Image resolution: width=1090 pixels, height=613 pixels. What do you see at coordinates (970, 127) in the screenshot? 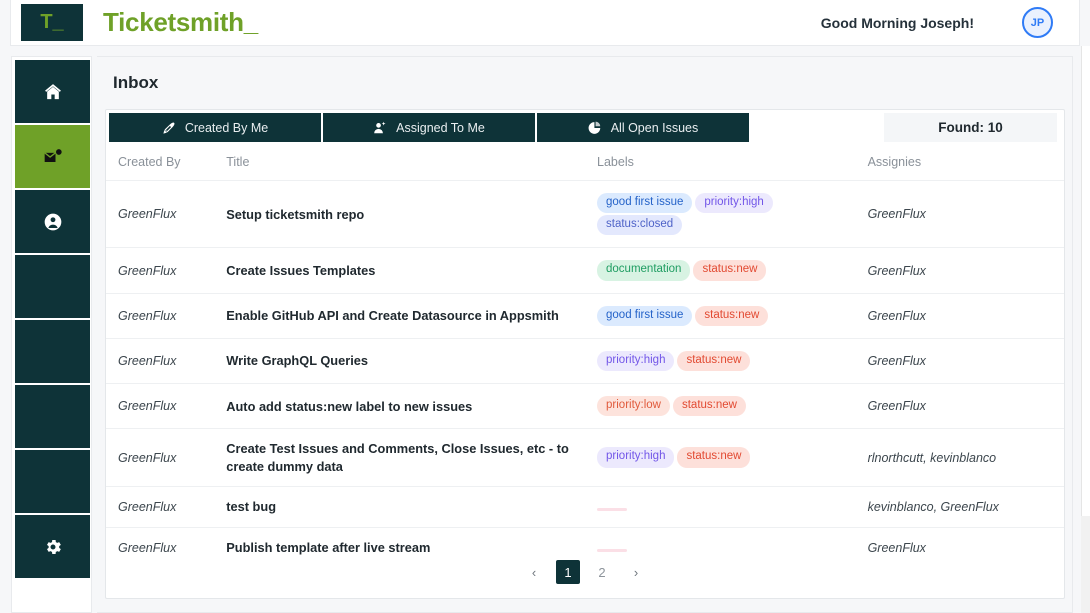
I see `found-count-badge: Found: 10` at bounding box center [970, 127].